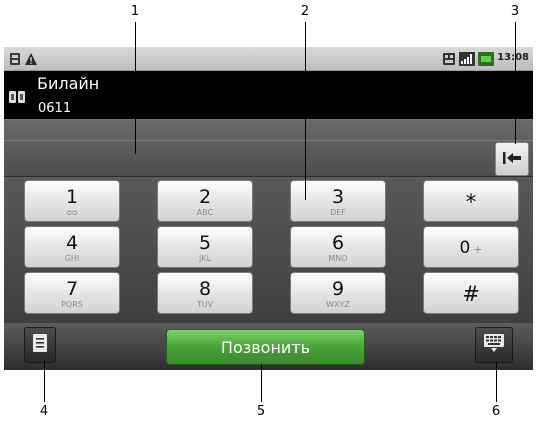 The width and height of the screenshot is (537, 421). Describe the element at coordinates (268, 140) in the screenshot. I see `field-divider` at that location.